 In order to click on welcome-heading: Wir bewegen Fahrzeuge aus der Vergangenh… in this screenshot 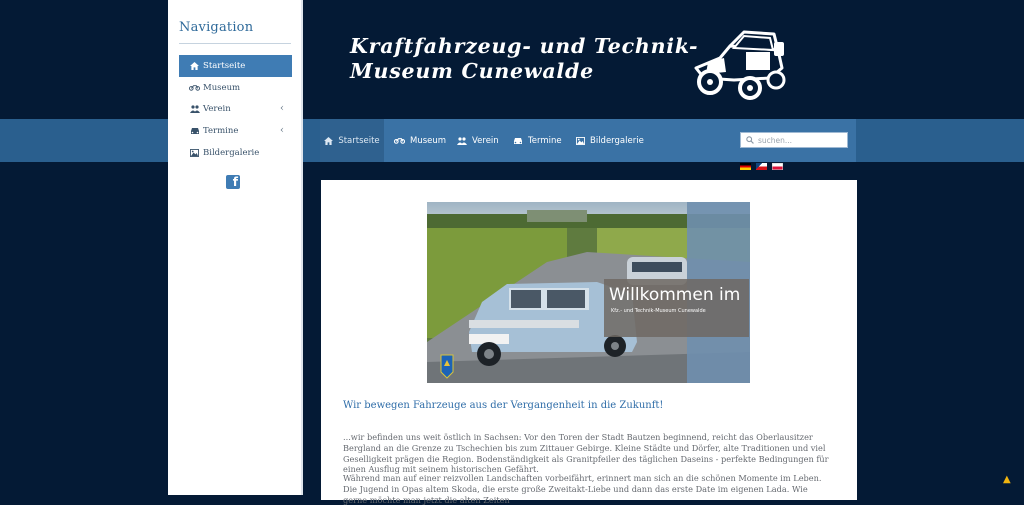, I will do `click(503, 405)`.